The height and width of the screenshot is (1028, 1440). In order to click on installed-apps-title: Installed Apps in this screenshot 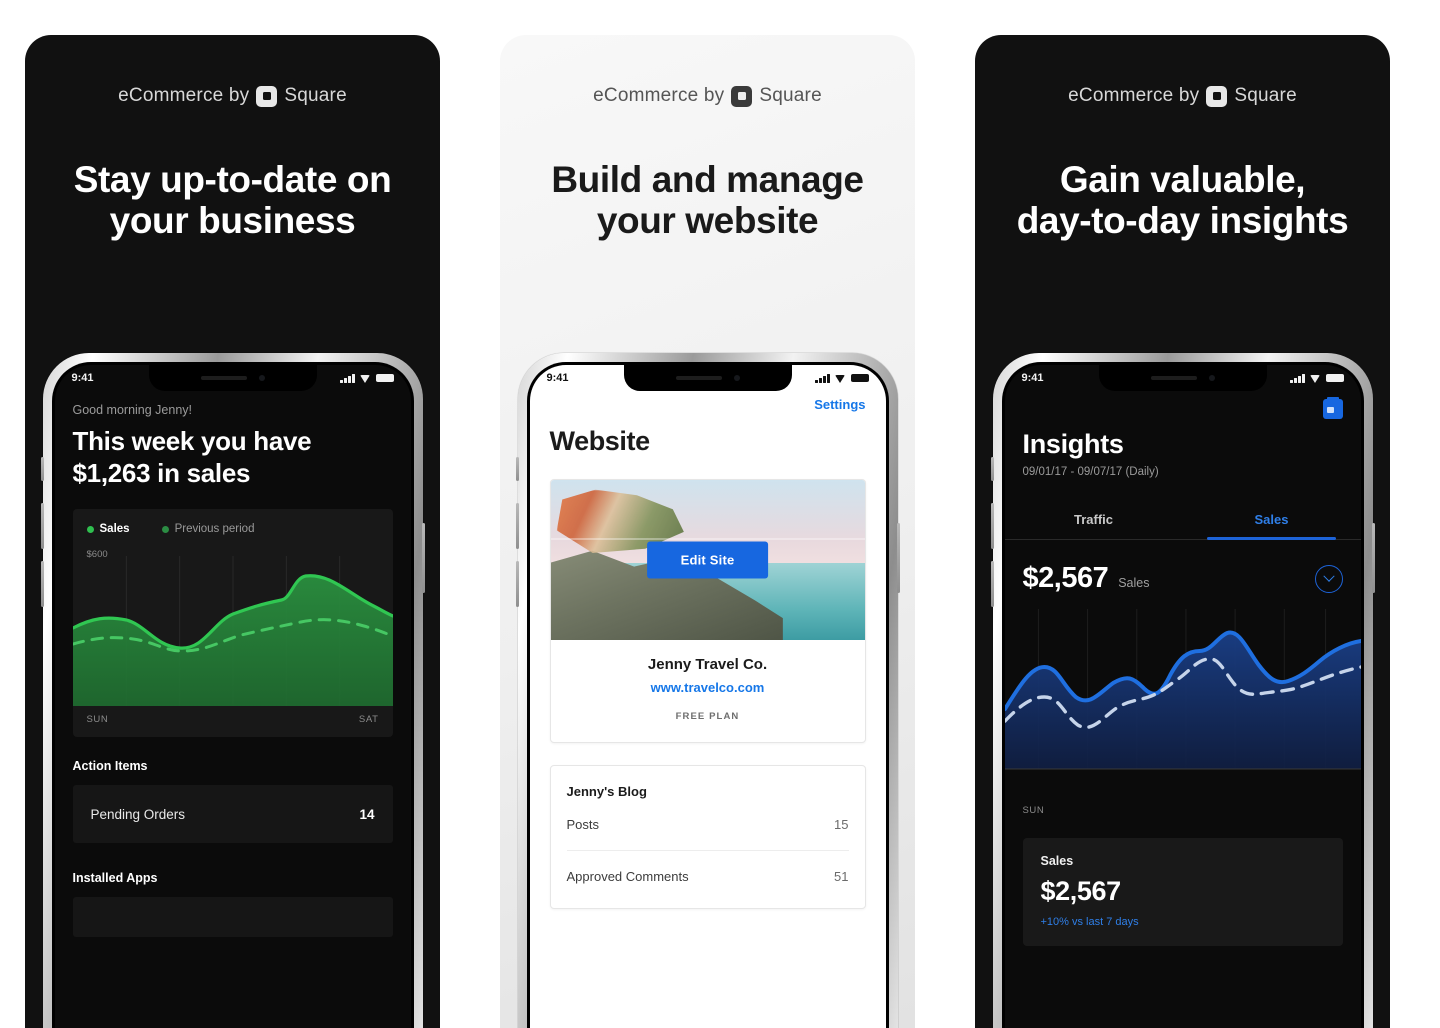, I will do `click(115, 878)`.